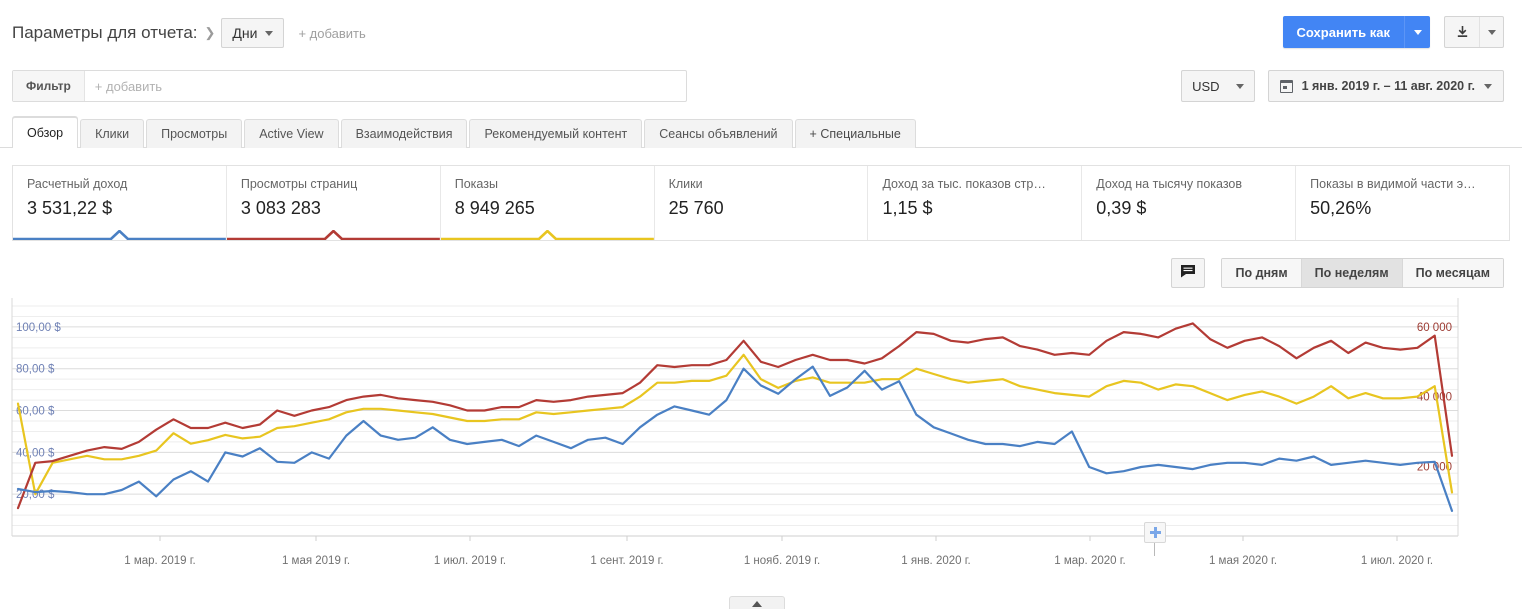  Describe the element at coordinates (35, 412) in the screenshot. I see `svg-text: 60,00 $` at that location.